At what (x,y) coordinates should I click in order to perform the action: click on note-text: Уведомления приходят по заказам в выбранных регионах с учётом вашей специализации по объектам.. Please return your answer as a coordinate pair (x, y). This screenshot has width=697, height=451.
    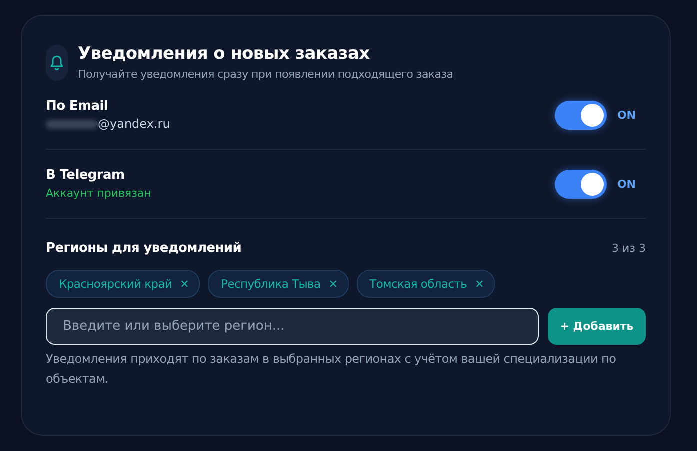
    Looking at the image, I should click on (332, 369).